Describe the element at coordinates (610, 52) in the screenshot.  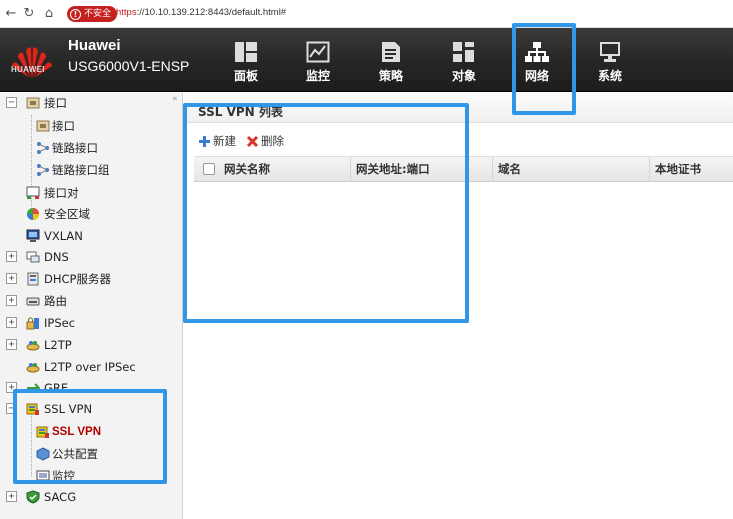
I see `system-icon` at that location.